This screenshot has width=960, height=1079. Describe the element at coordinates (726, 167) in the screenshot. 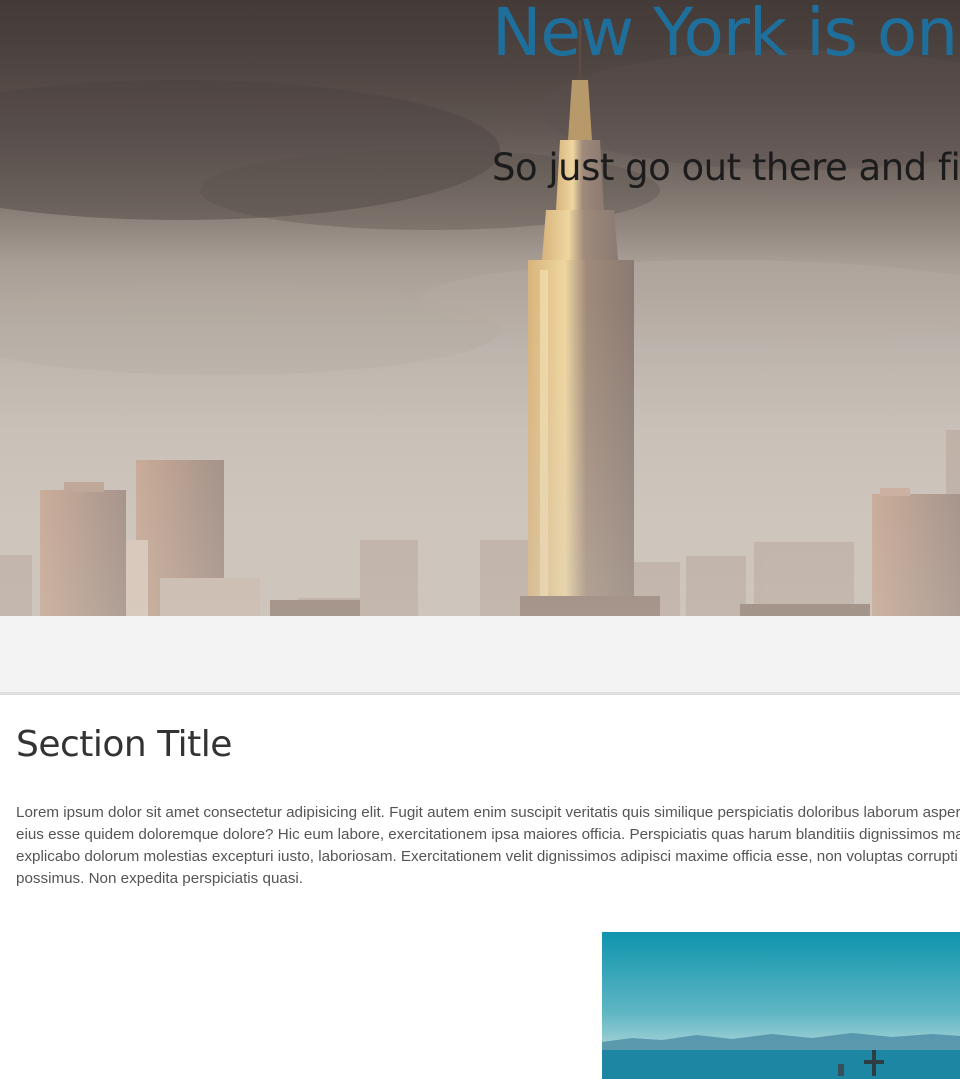

I see `hero-subtitle: So just go out there and find it` at that location.